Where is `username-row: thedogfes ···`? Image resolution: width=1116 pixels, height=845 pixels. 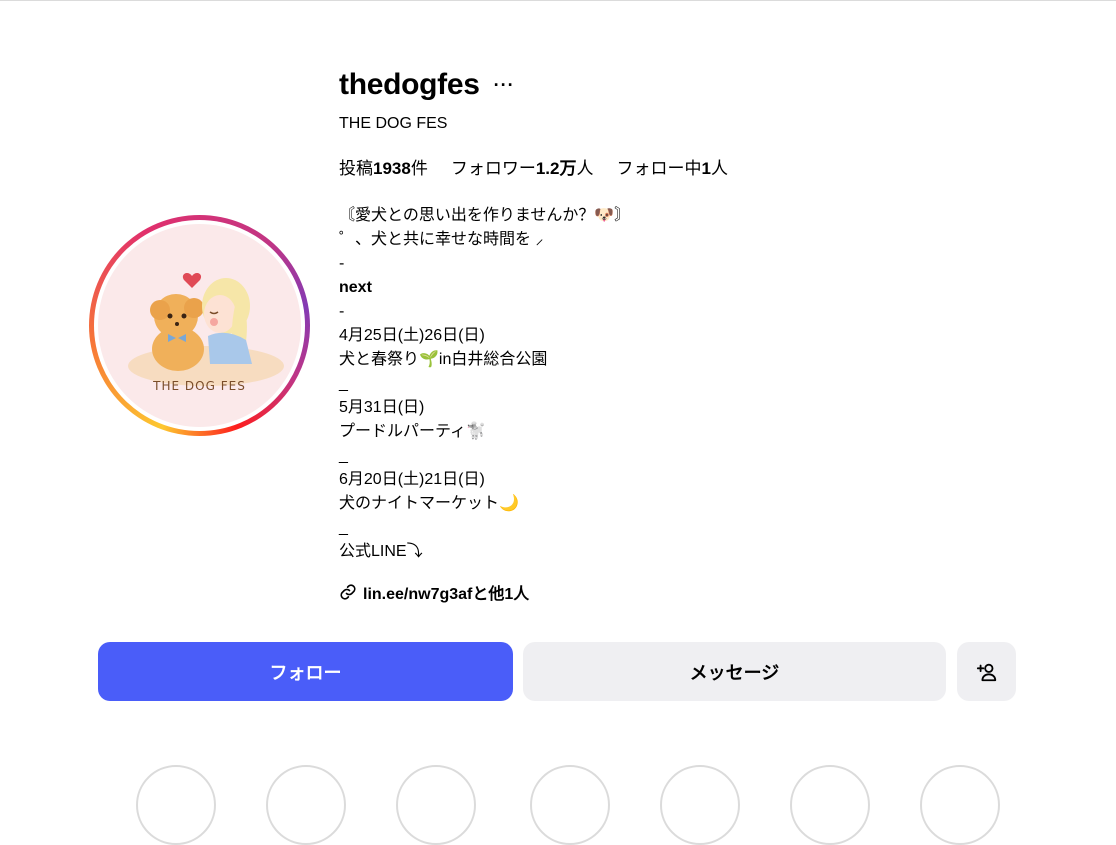 username-row: thedogfes ··· is located at coordinates (427, 85).